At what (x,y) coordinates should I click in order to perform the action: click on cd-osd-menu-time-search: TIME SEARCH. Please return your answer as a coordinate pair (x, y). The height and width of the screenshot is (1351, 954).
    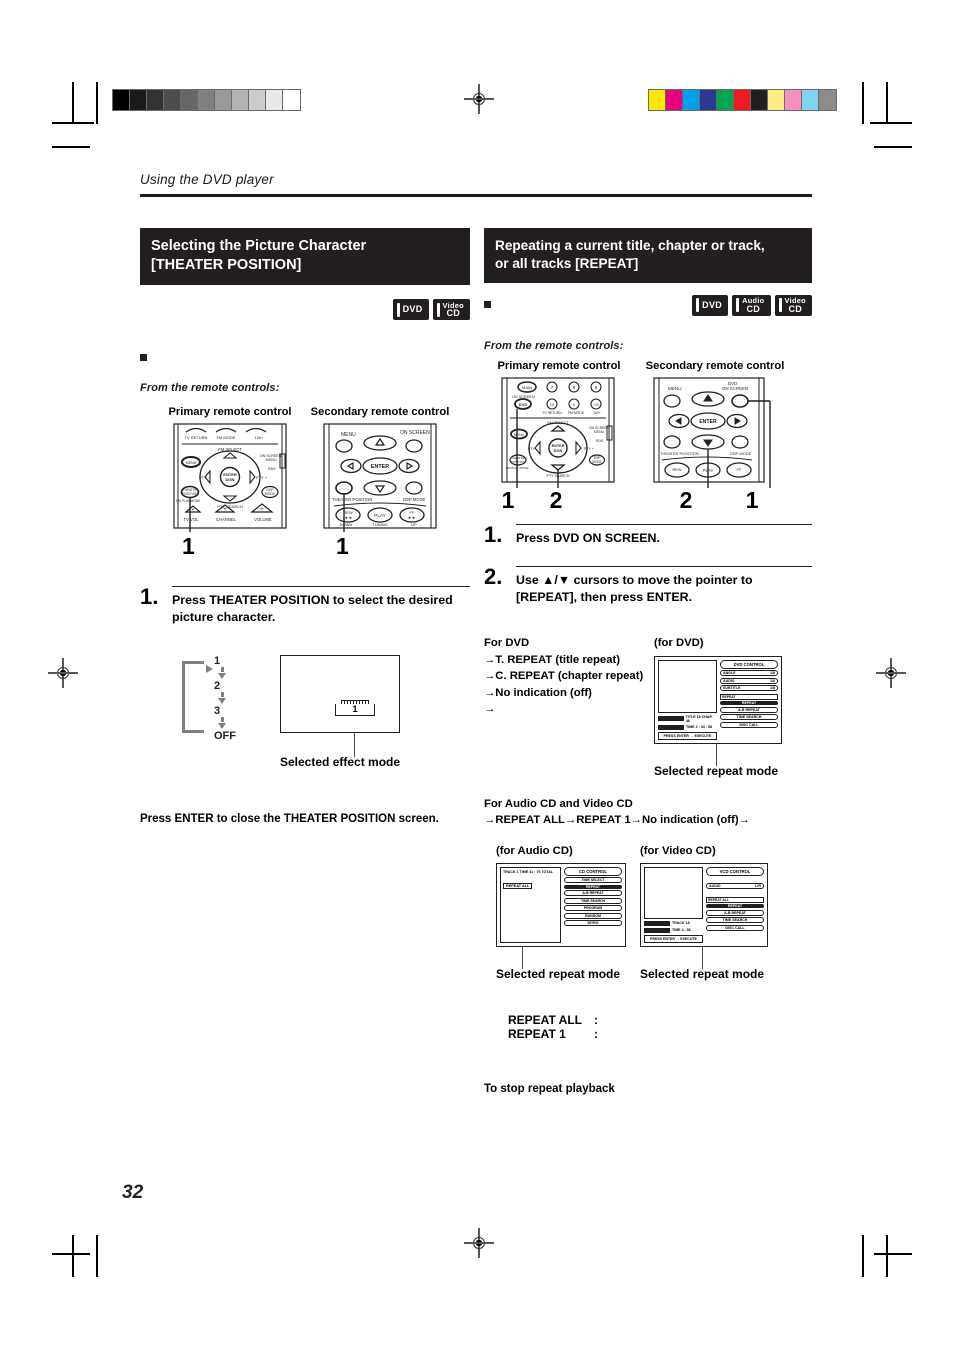
    Looking at the image, I should click on (593, 900).